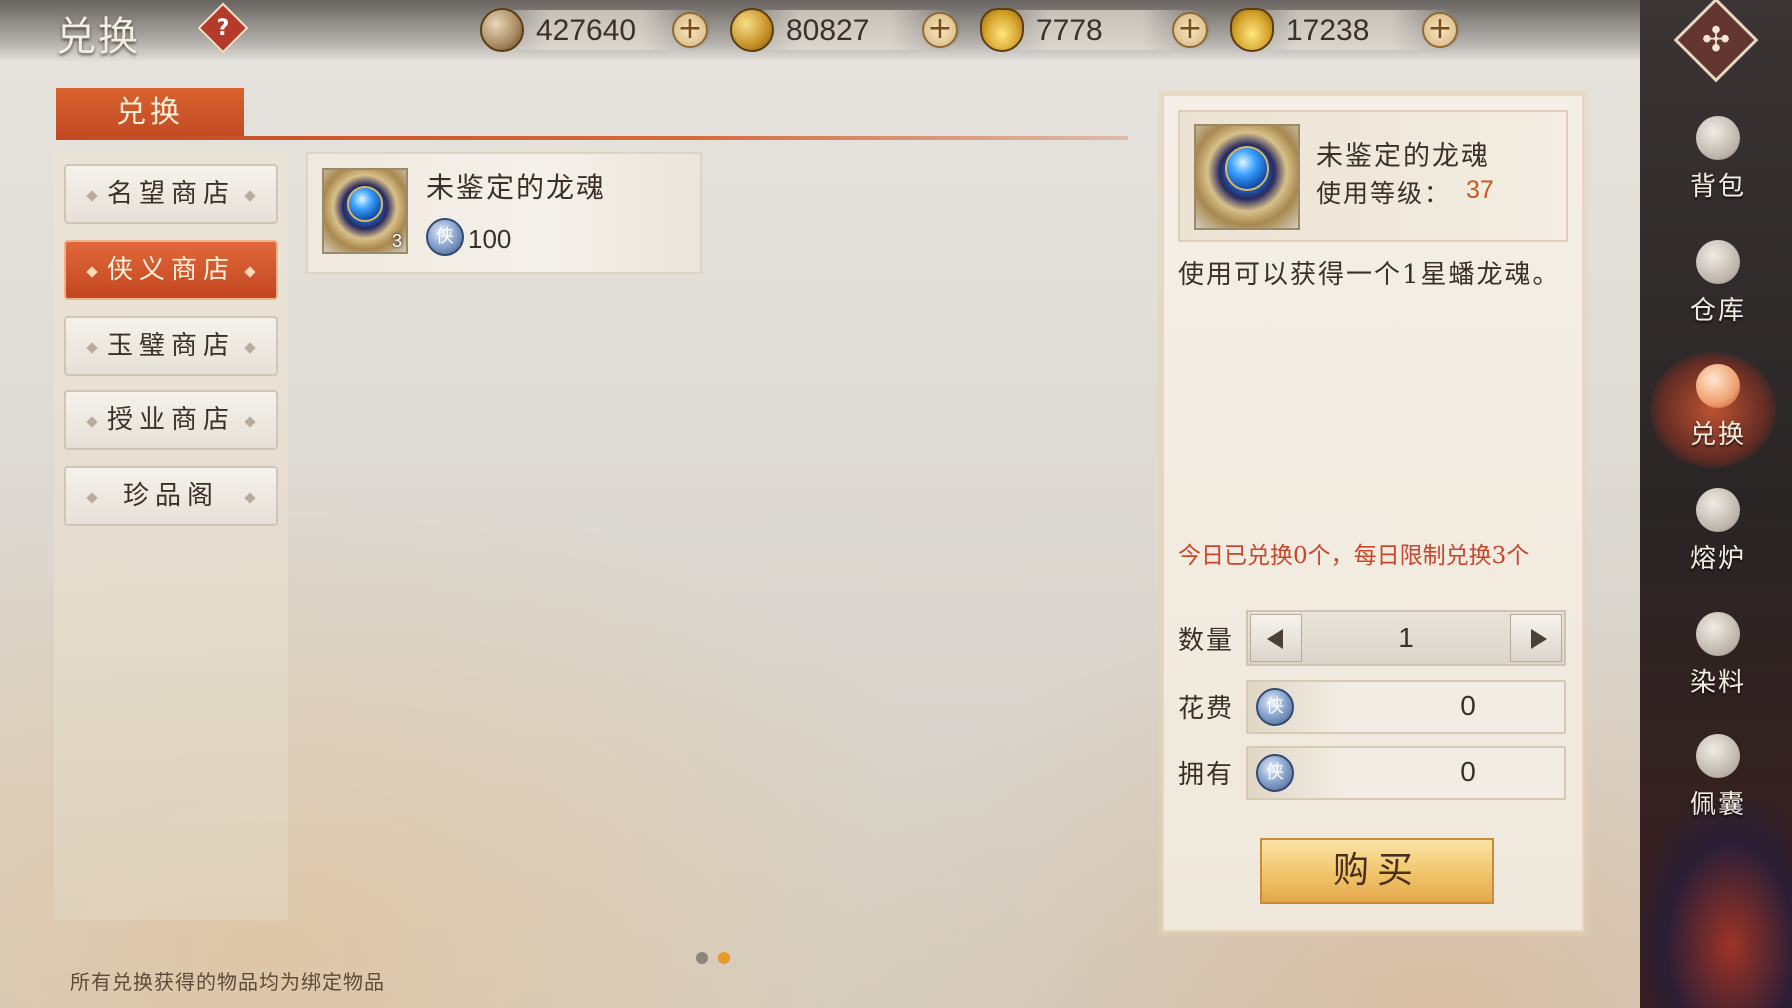  I want to click on dragon-soul-icon: 3, so click(365, 211).